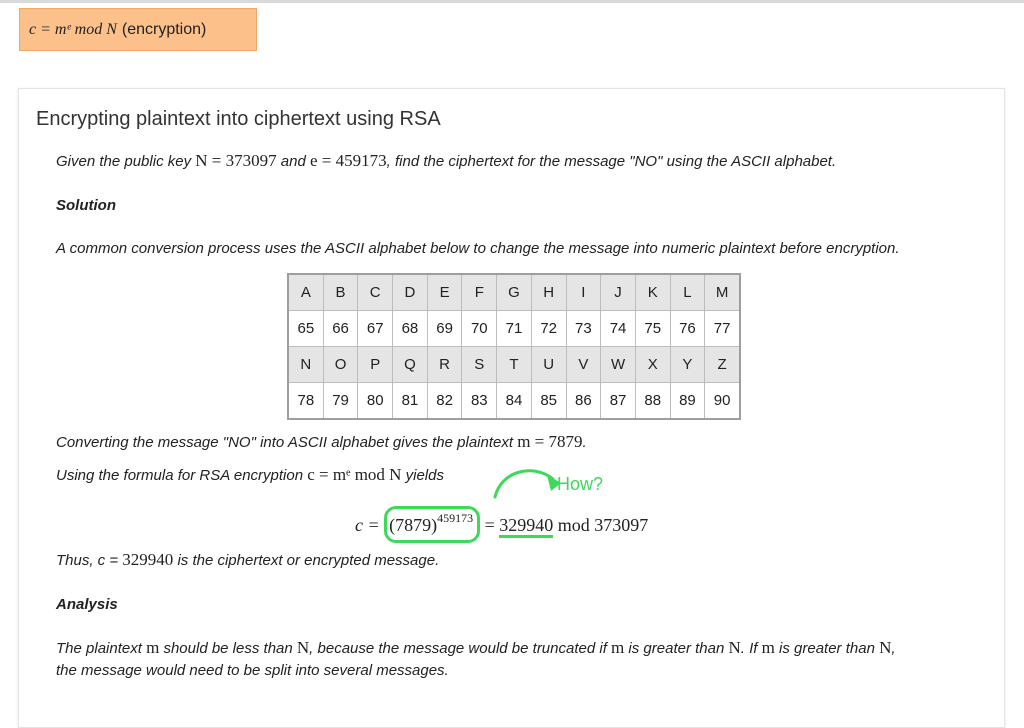 This screenshot has height=728, width=1024. I want to click on letter-cell: H, so click(548, 292).